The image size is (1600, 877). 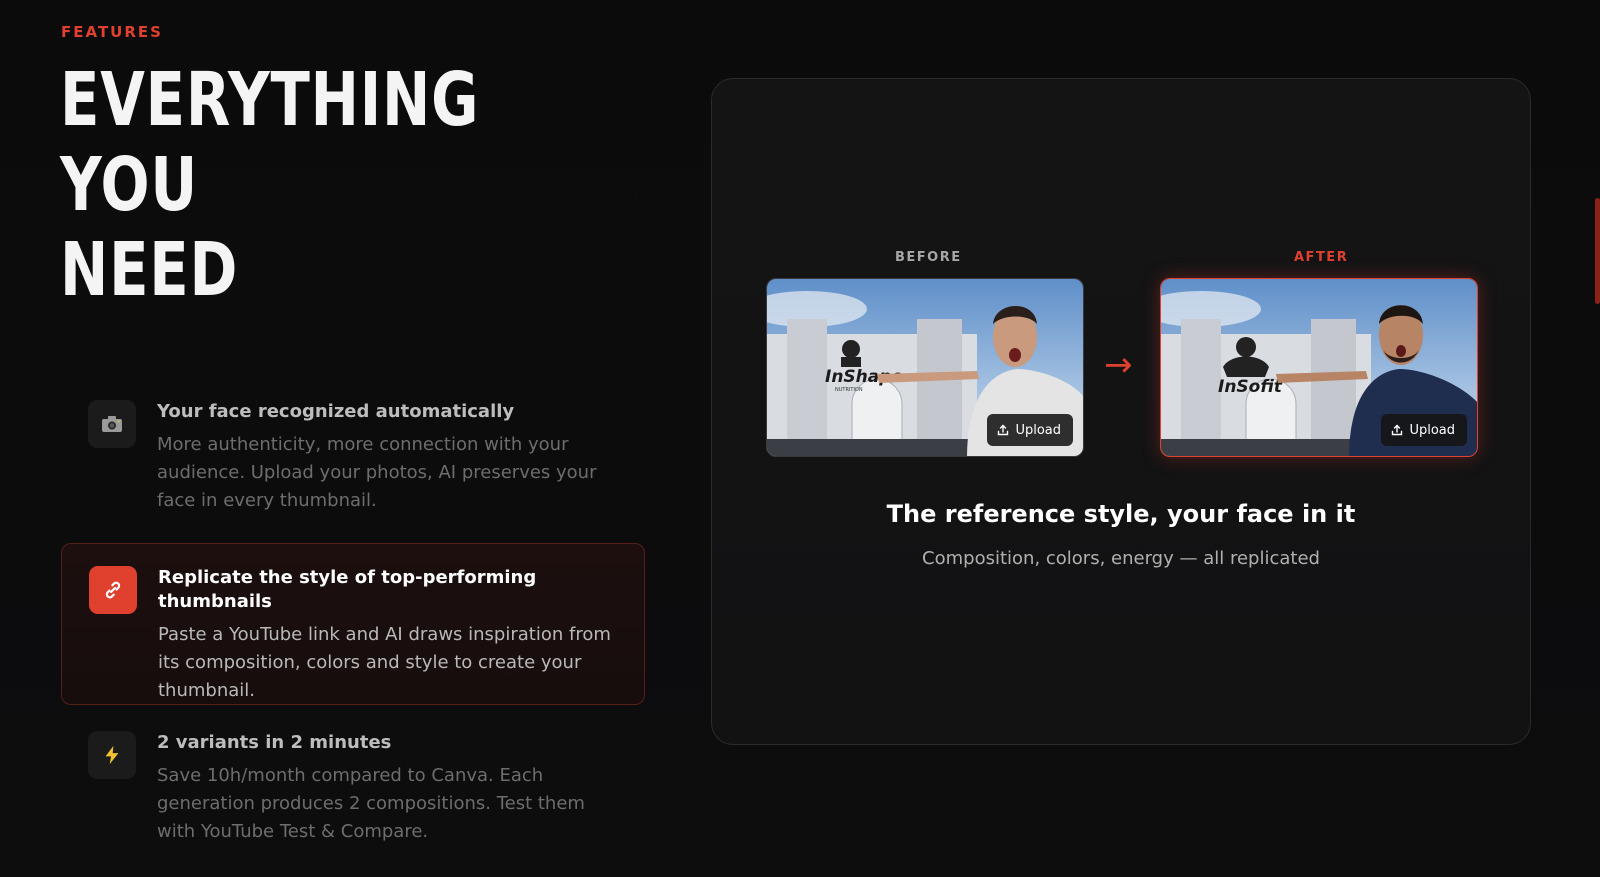 I want to click on svg-text: NUTRITION, so click(x=849, y=390).